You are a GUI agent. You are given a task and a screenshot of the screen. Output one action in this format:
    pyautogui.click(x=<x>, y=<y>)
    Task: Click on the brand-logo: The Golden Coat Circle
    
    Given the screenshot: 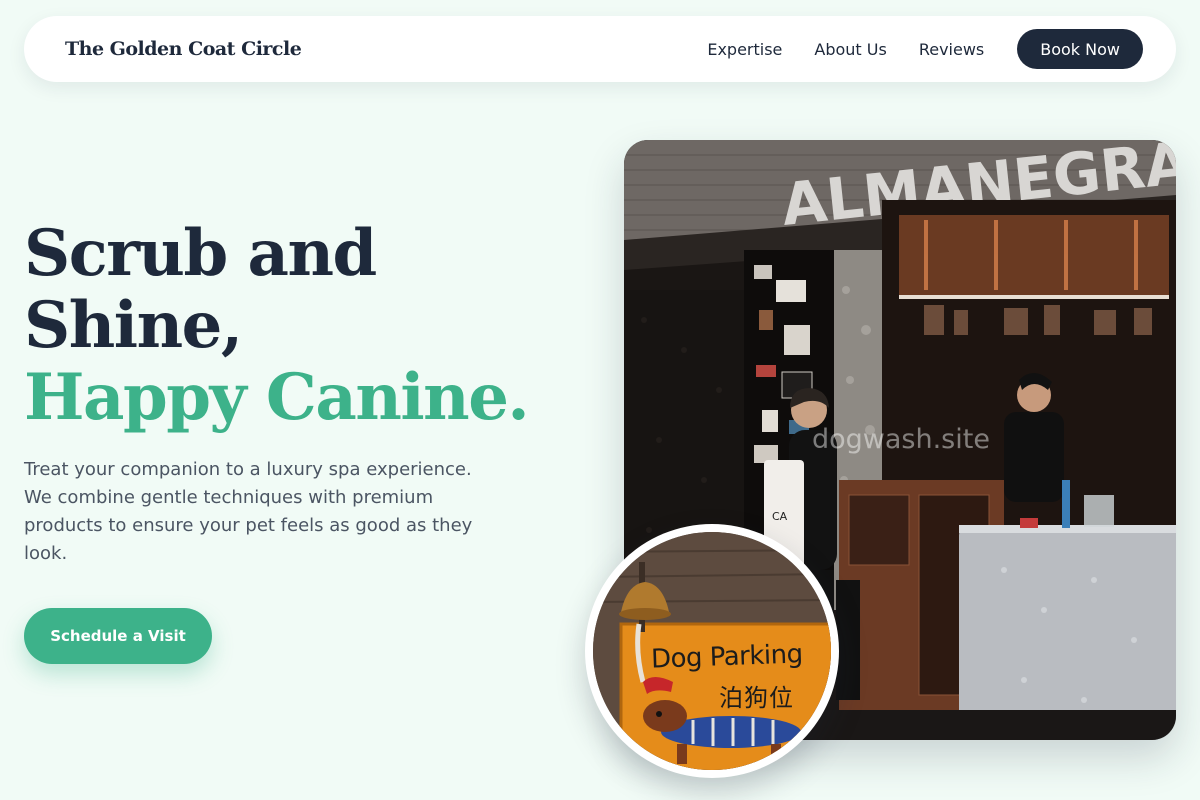 What is the action you would take?
    pyautogui.click(x=183, y=49)
    